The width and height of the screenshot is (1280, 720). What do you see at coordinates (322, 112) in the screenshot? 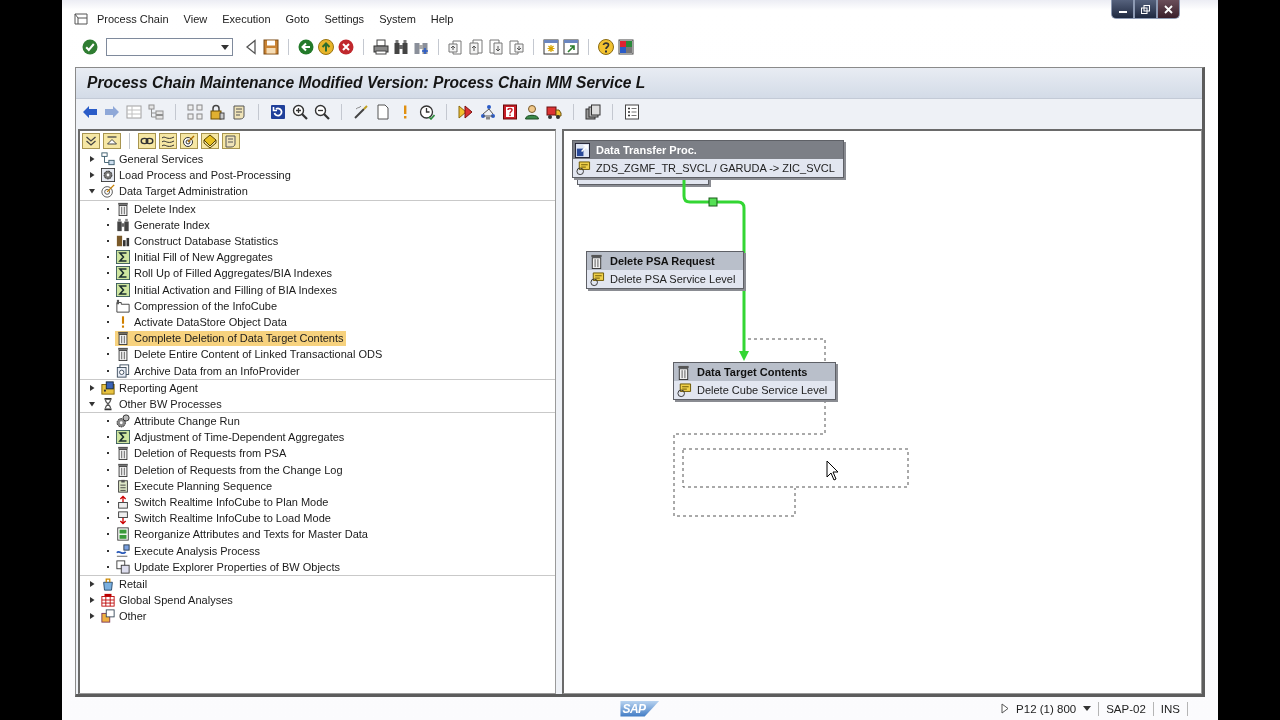
I see `zoom-out-icon` at bounding box center [322, 112].